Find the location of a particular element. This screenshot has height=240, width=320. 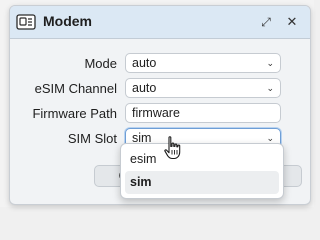

restore-icon: ⤢ is located at coordinates (266, 22).